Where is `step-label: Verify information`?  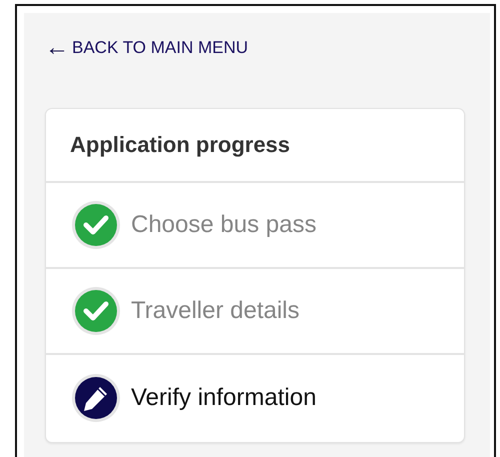 step-label: Verify information is located at coordinates (223, 398).